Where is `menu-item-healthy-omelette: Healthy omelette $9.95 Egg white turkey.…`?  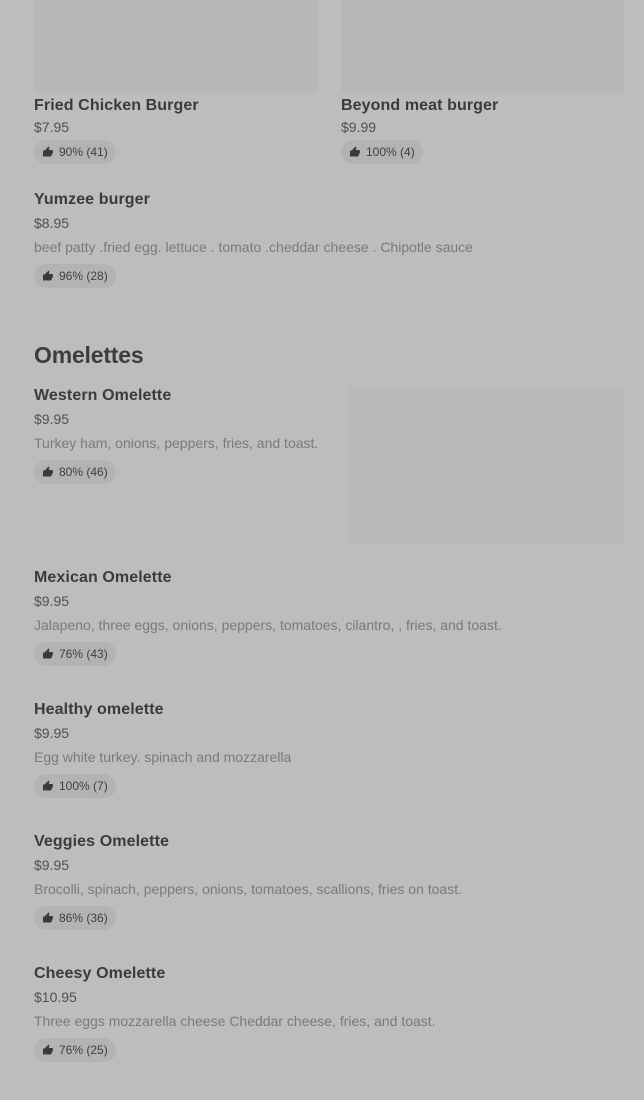
menu-item-healthy-omelette: Healthy omelette $9.95 Egg white turkey.… is located at coordinates (329, 749).